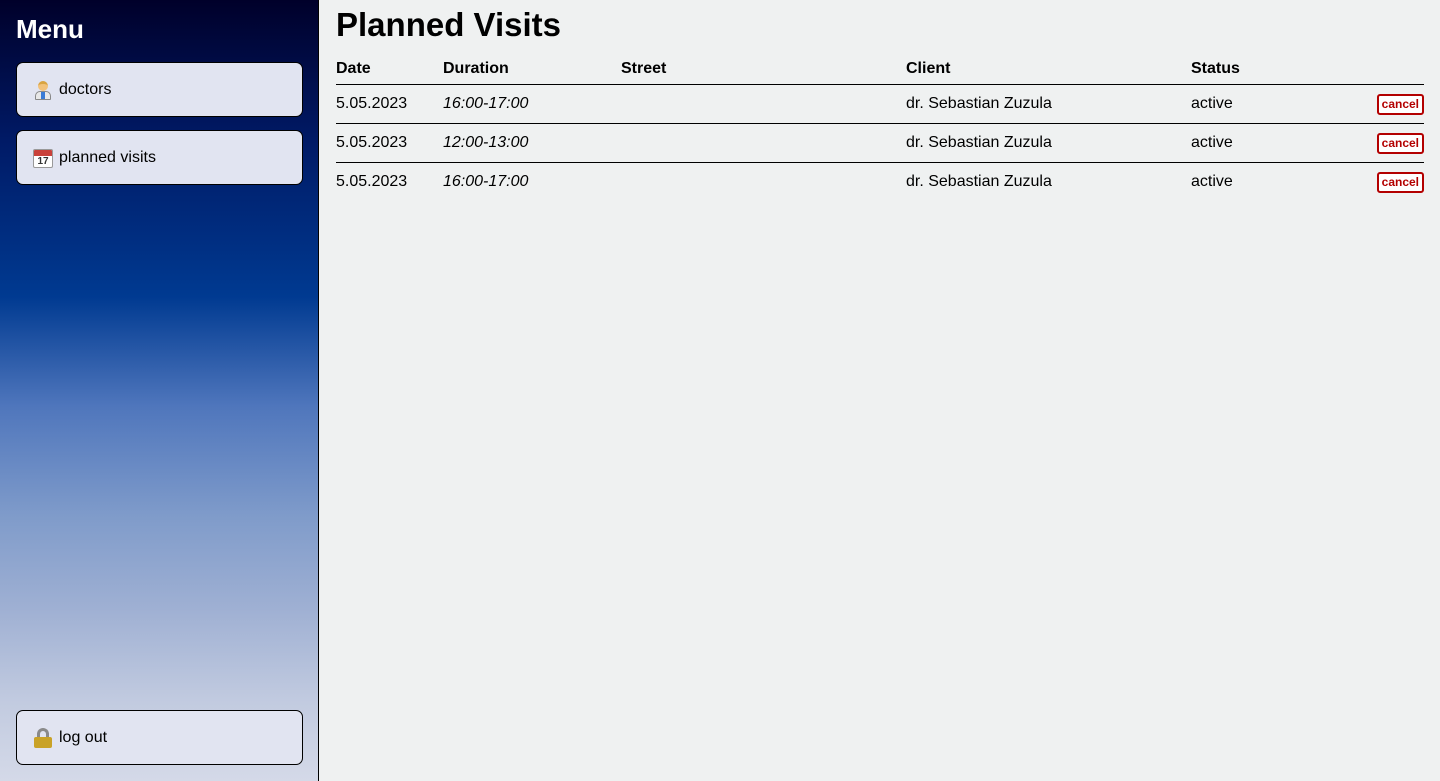 Image resolution: width=1440 pixels, height=781 pixels. Describe the element at coordinates (83, 737) in the screenshot. I see `logout-button-label: log out` at that location.